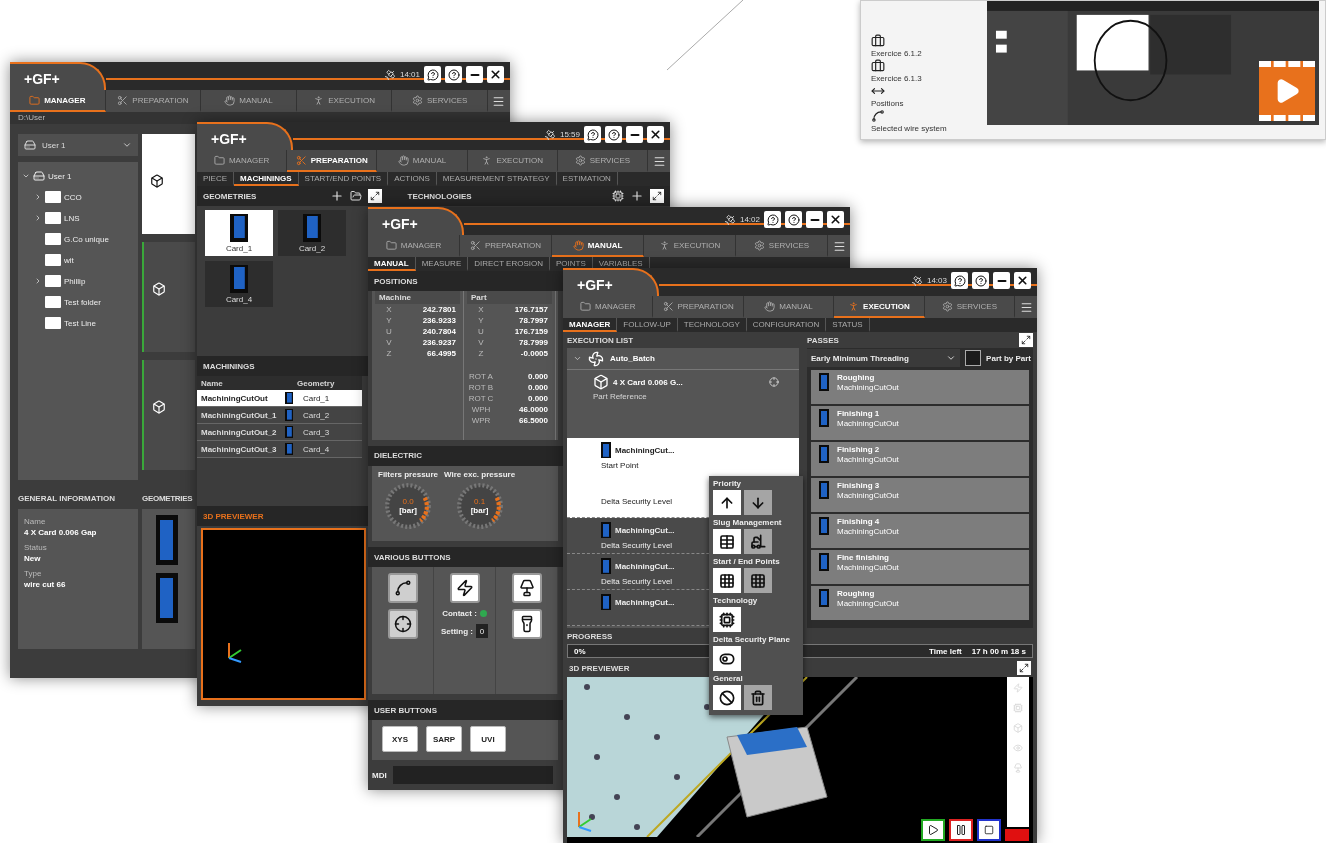 This screenshot has height=843, width=1326. What do you see at coordinates (481, 387) in the screenshot?
I see `axis-label: ROT B` at bounding box center [481, 387].